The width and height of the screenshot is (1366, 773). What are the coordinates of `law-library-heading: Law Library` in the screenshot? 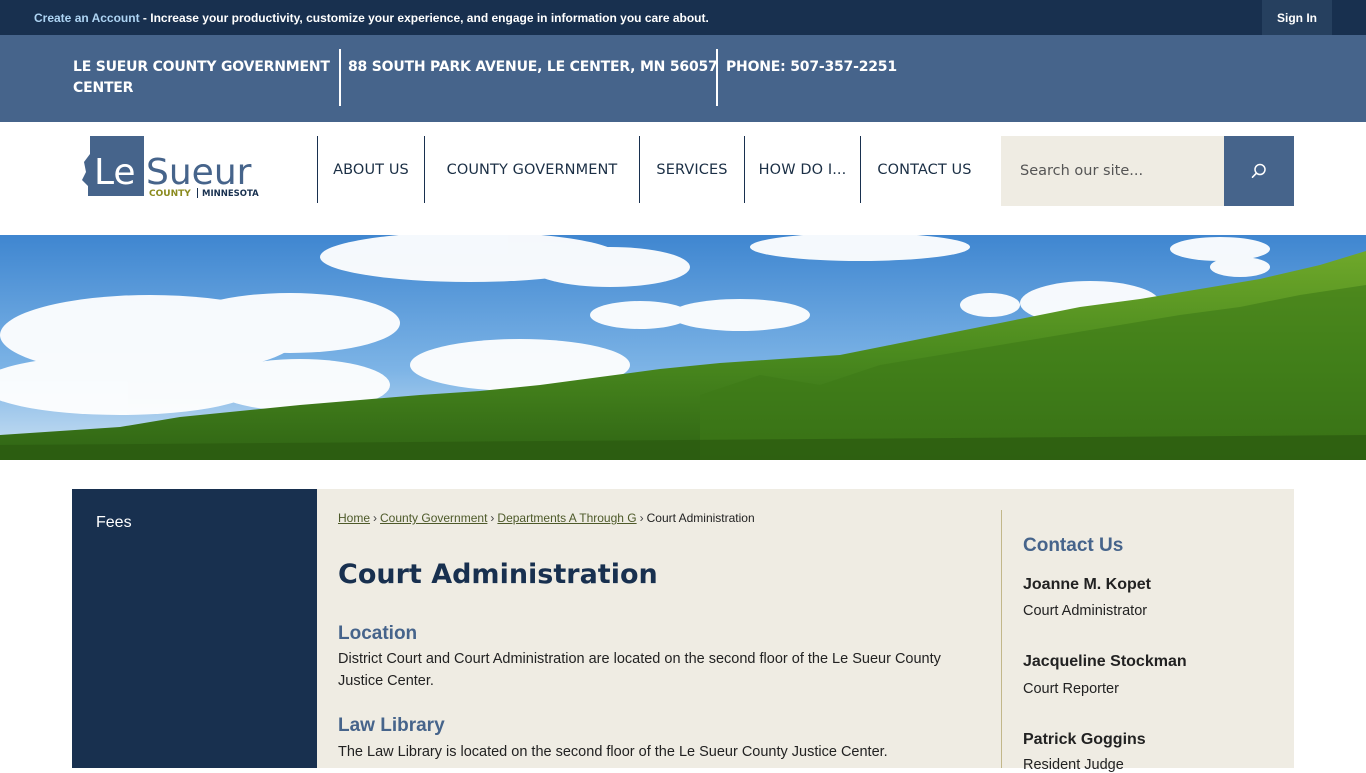 It's located at (391, 725).